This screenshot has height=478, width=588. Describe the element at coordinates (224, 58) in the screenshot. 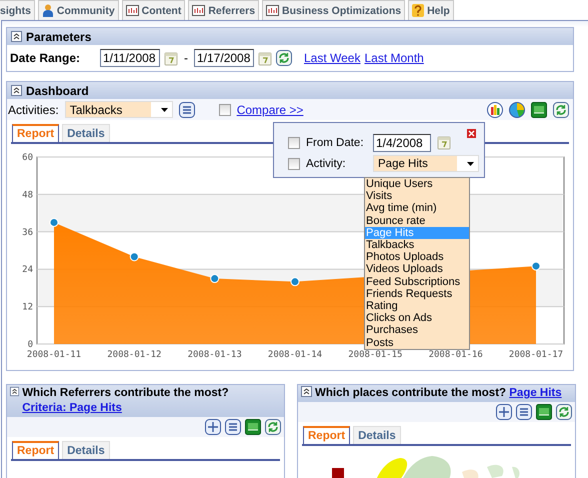

I see `date-field: 1/17/2008` at that location.